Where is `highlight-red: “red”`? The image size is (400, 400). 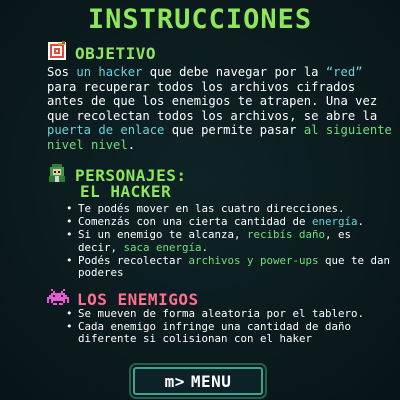 highlight-red: “red” is located at coordinates (344, 72).